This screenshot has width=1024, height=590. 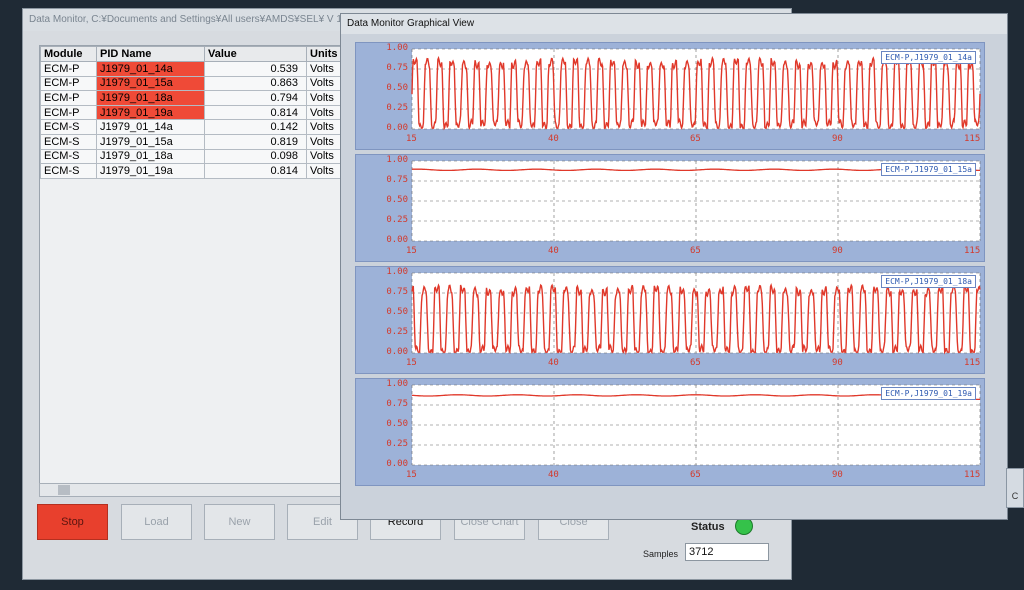 I want to click on cell-value: 0.142, so click(x=255, y=127).